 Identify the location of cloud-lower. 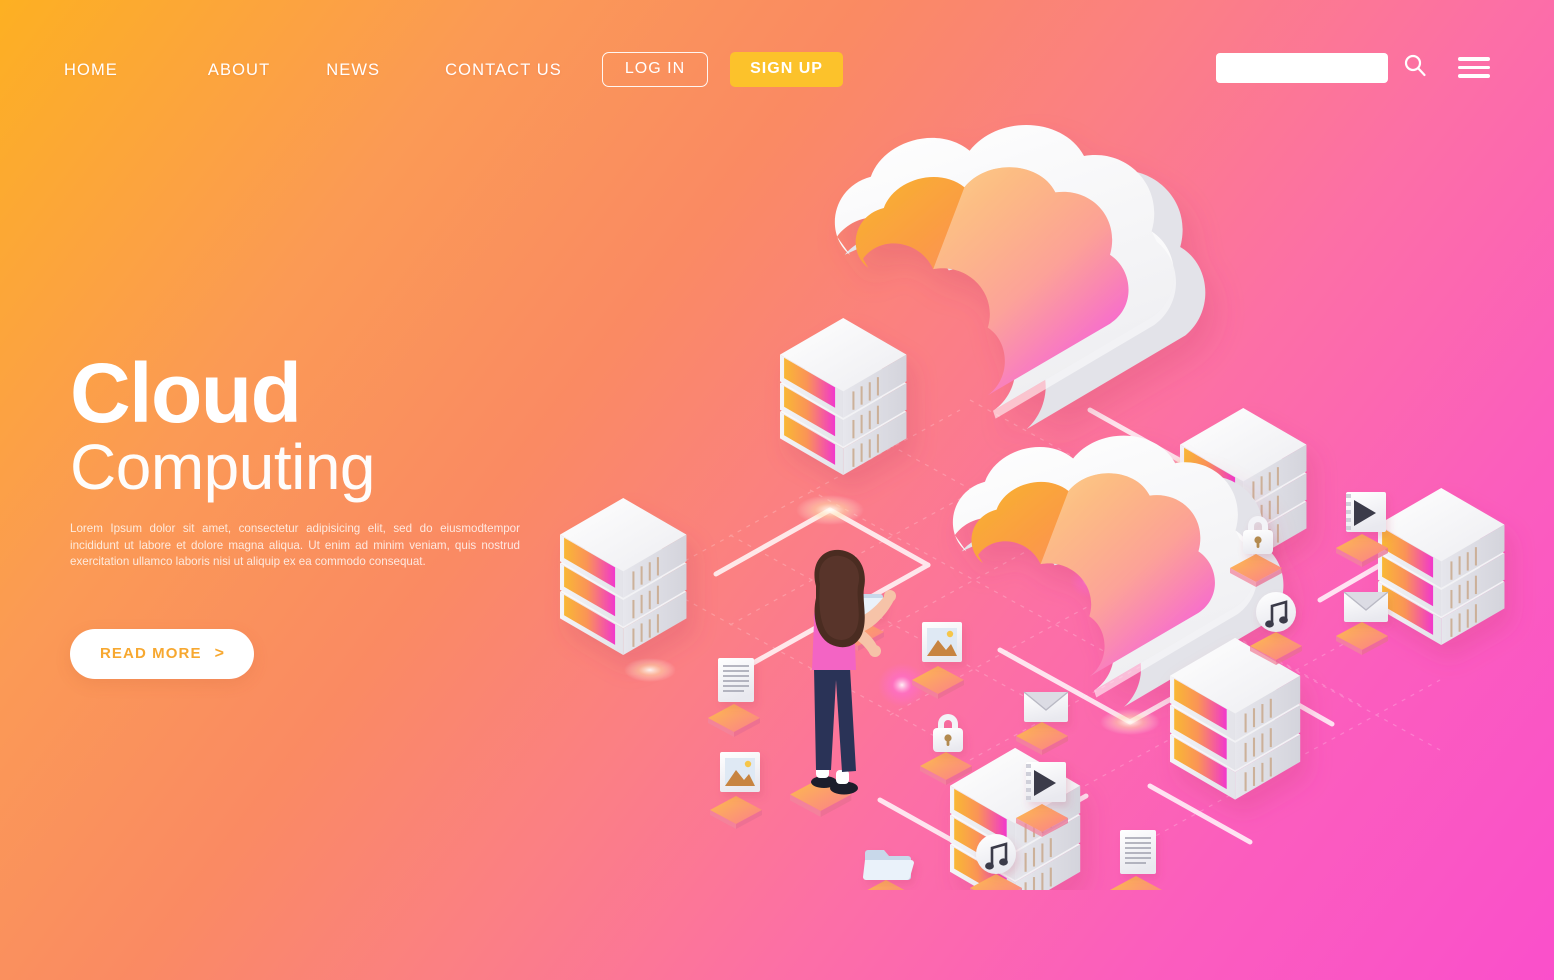
(1153, 571).